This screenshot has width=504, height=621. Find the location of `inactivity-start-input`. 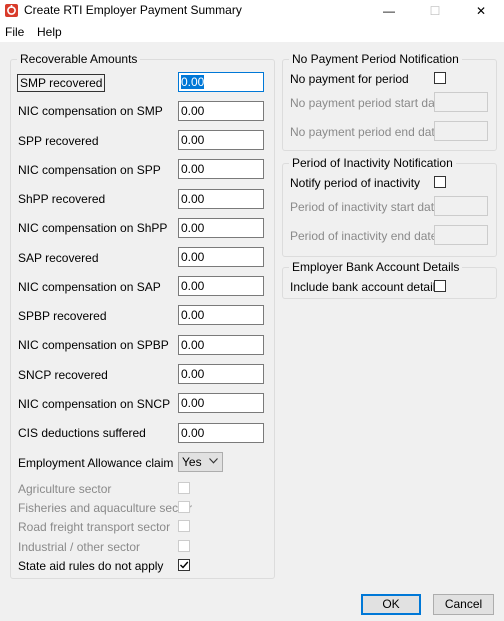

inactivity-start-input is located at coordinates (461, 206).